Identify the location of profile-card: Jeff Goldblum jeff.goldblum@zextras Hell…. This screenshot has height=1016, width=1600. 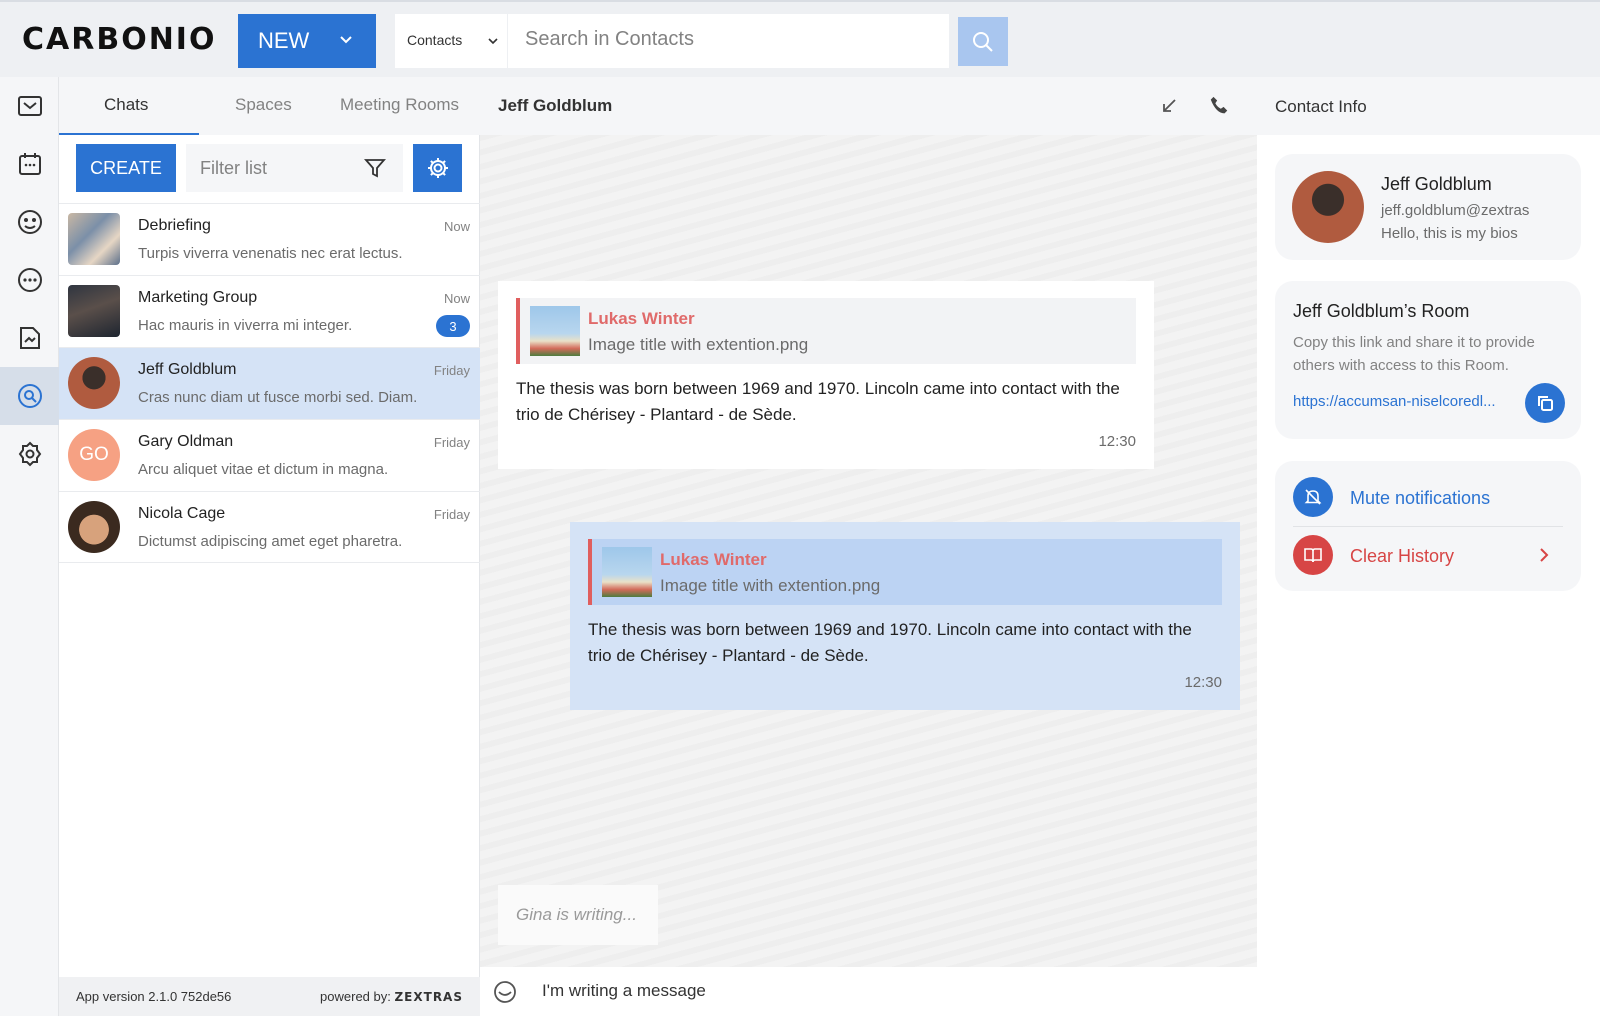
(1428, 207).